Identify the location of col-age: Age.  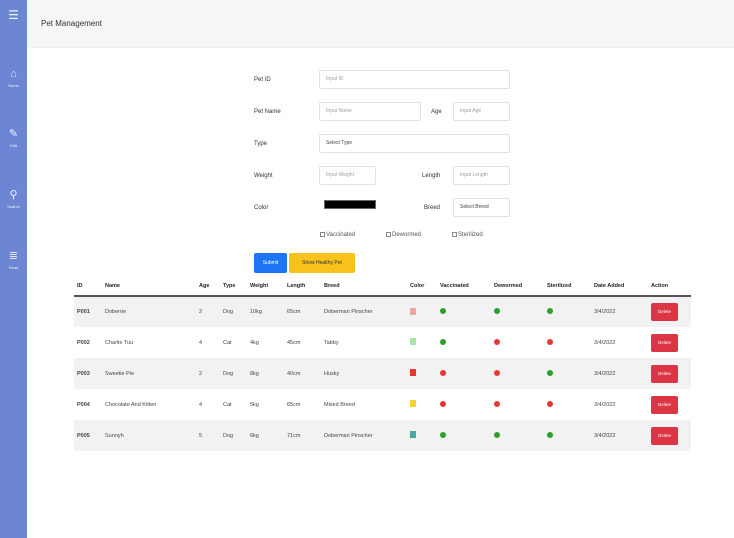
(208, 286).